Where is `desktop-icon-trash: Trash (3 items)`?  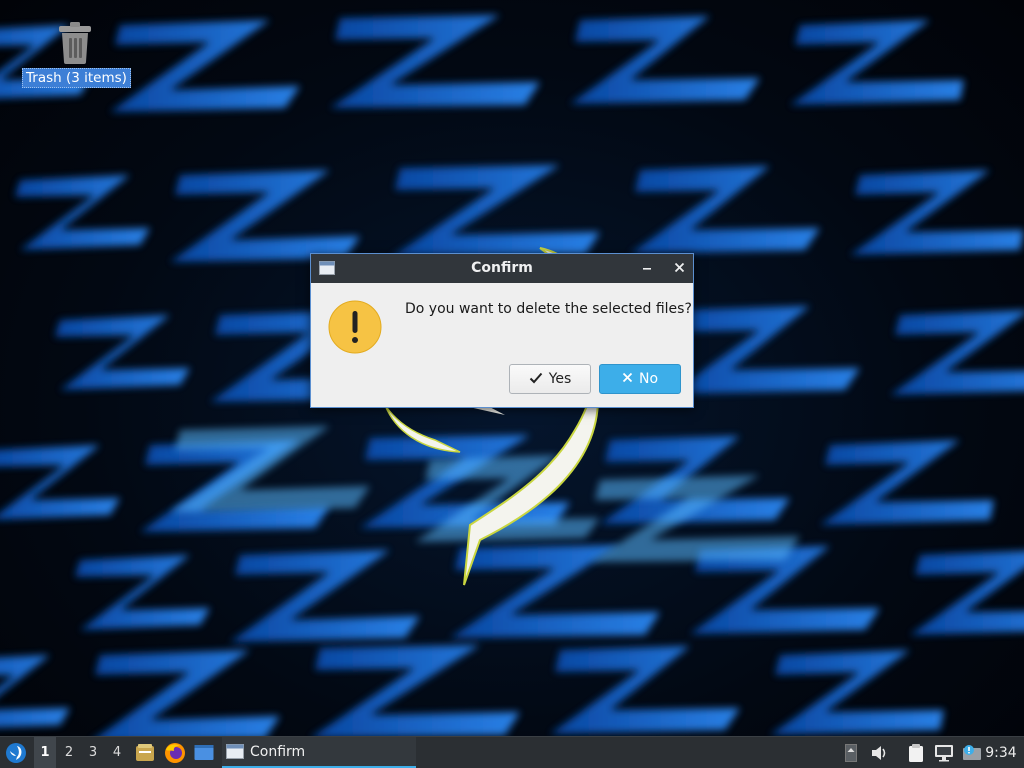
desktop-icon-trash: Trash (3 items) is located at coordinates (76, 54).